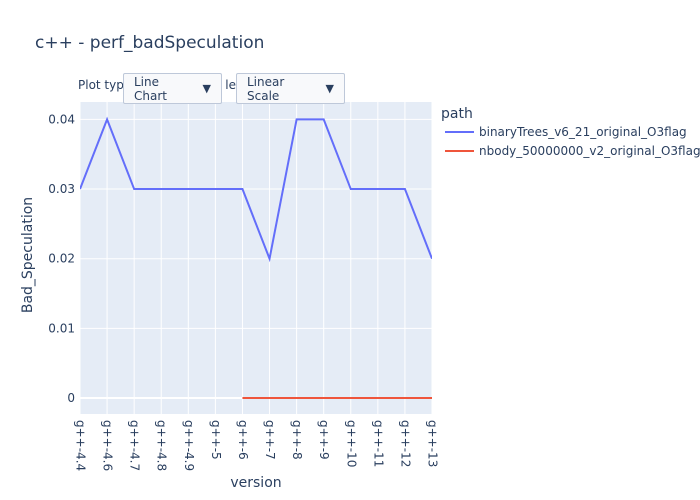  I want to click on y-tick-label: 0.03, so click(61, 189).